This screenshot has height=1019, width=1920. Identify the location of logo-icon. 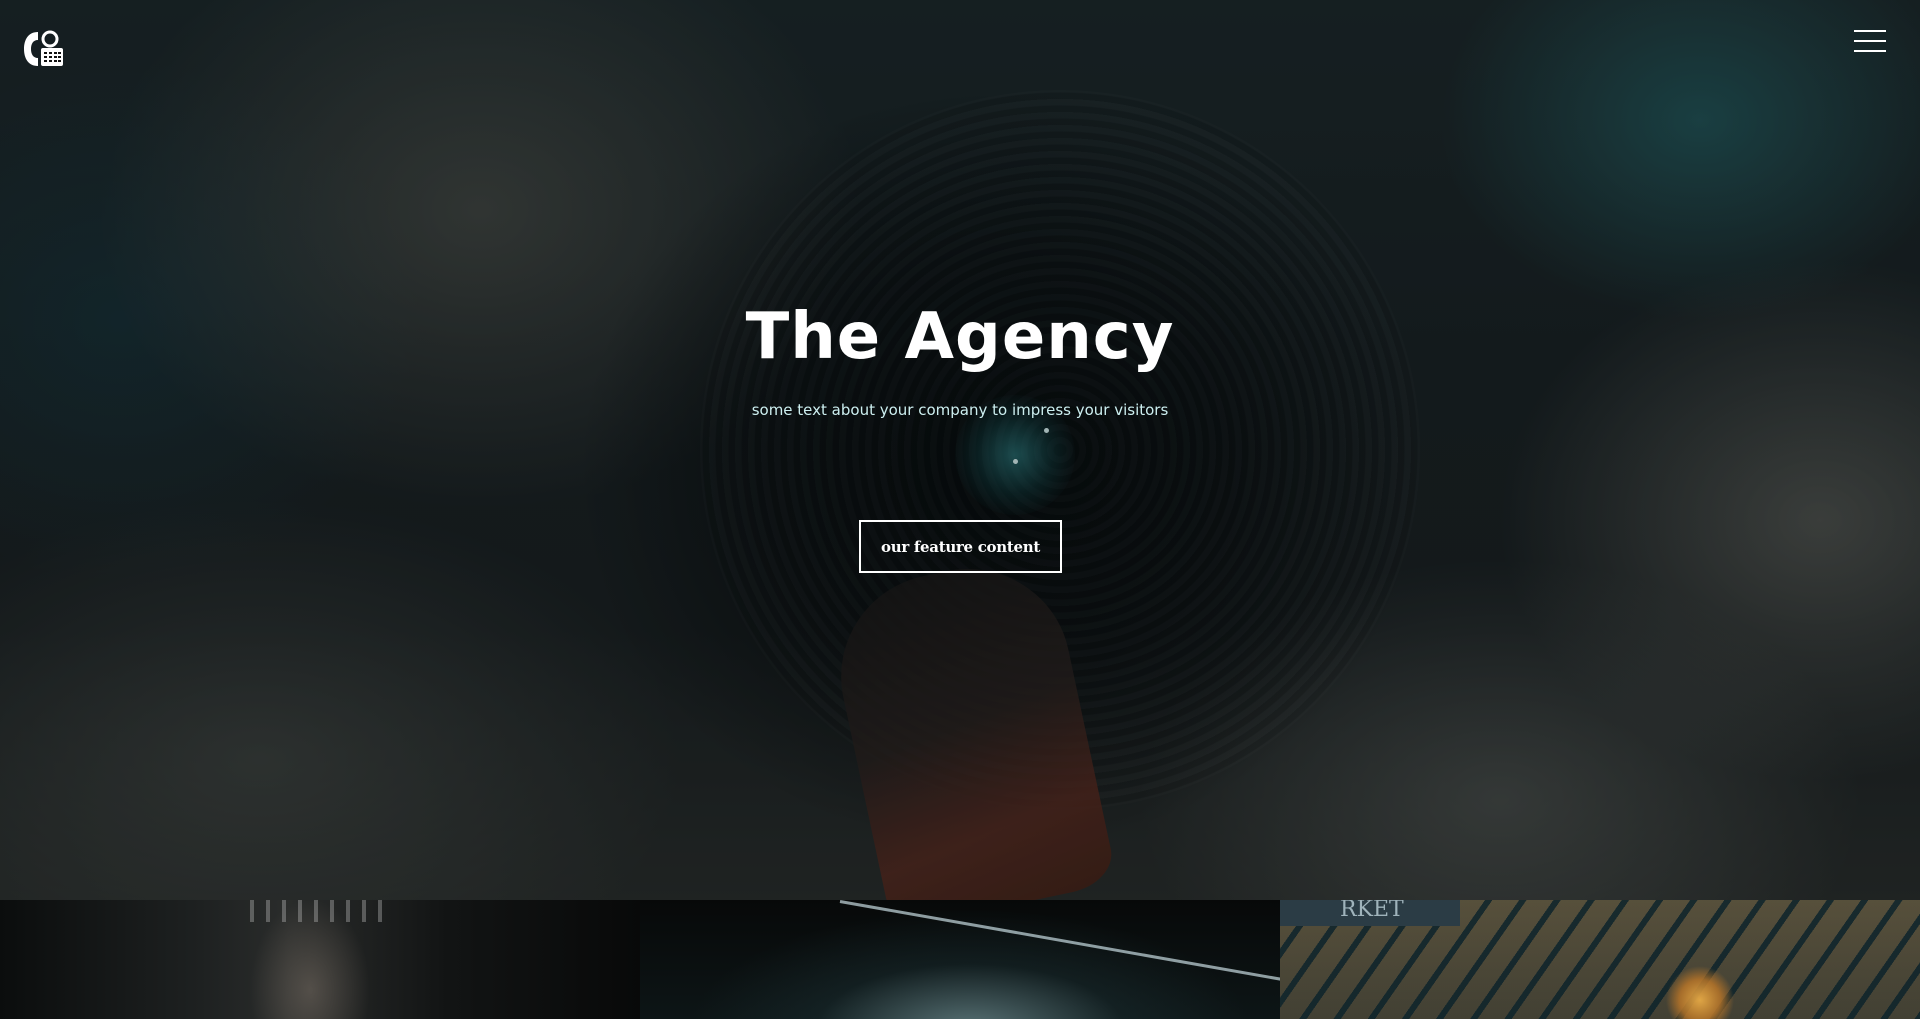
(44, 49).